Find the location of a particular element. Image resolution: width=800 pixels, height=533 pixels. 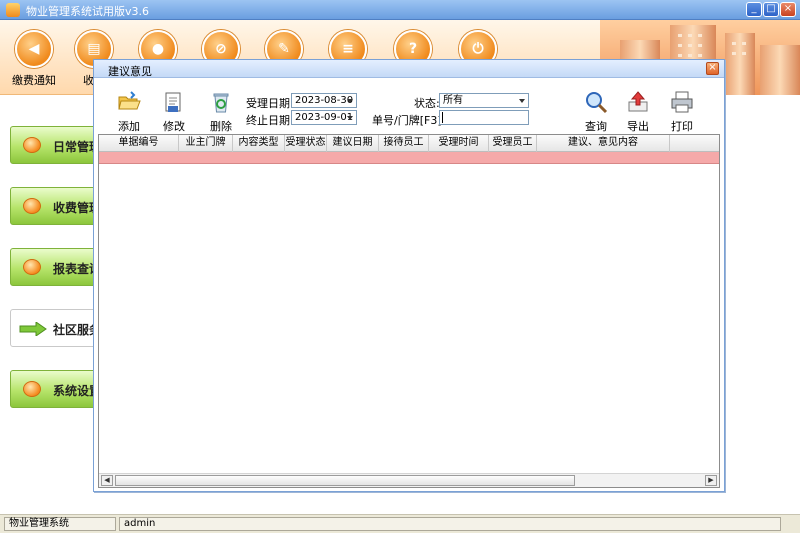

status-system-name: 物业管理系统 is located at coordinates (60, 524).